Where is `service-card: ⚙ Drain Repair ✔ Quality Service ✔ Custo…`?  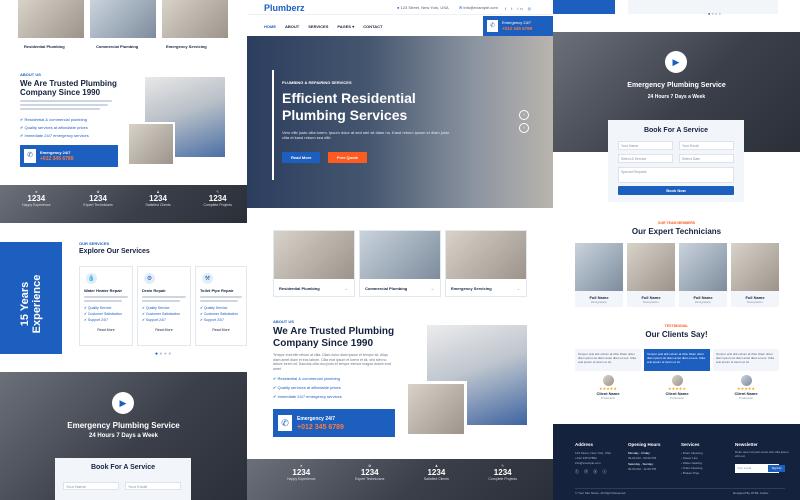 service-card: ⚙ Drain Repair ✔ Quality Service ✔ Custo… is located at coordinates (164, 306).